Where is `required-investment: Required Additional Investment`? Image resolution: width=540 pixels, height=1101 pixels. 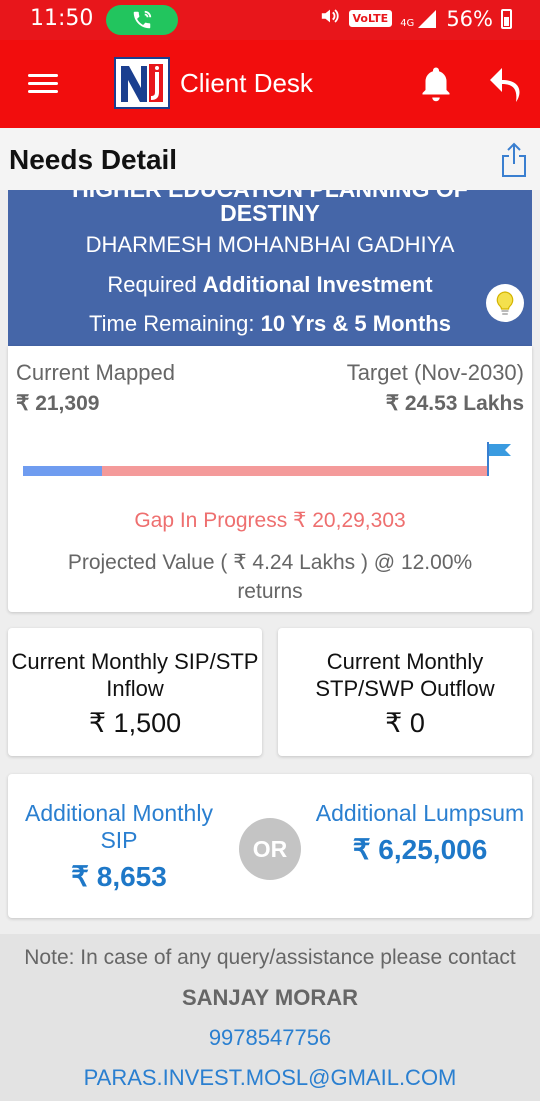 required-investment: Required Additional Investment is located at coordinates (270, 285).